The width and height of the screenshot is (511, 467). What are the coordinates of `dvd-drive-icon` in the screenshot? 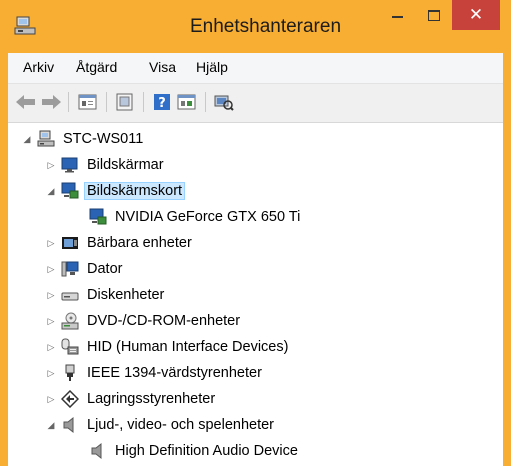 It's located at (70, 321).